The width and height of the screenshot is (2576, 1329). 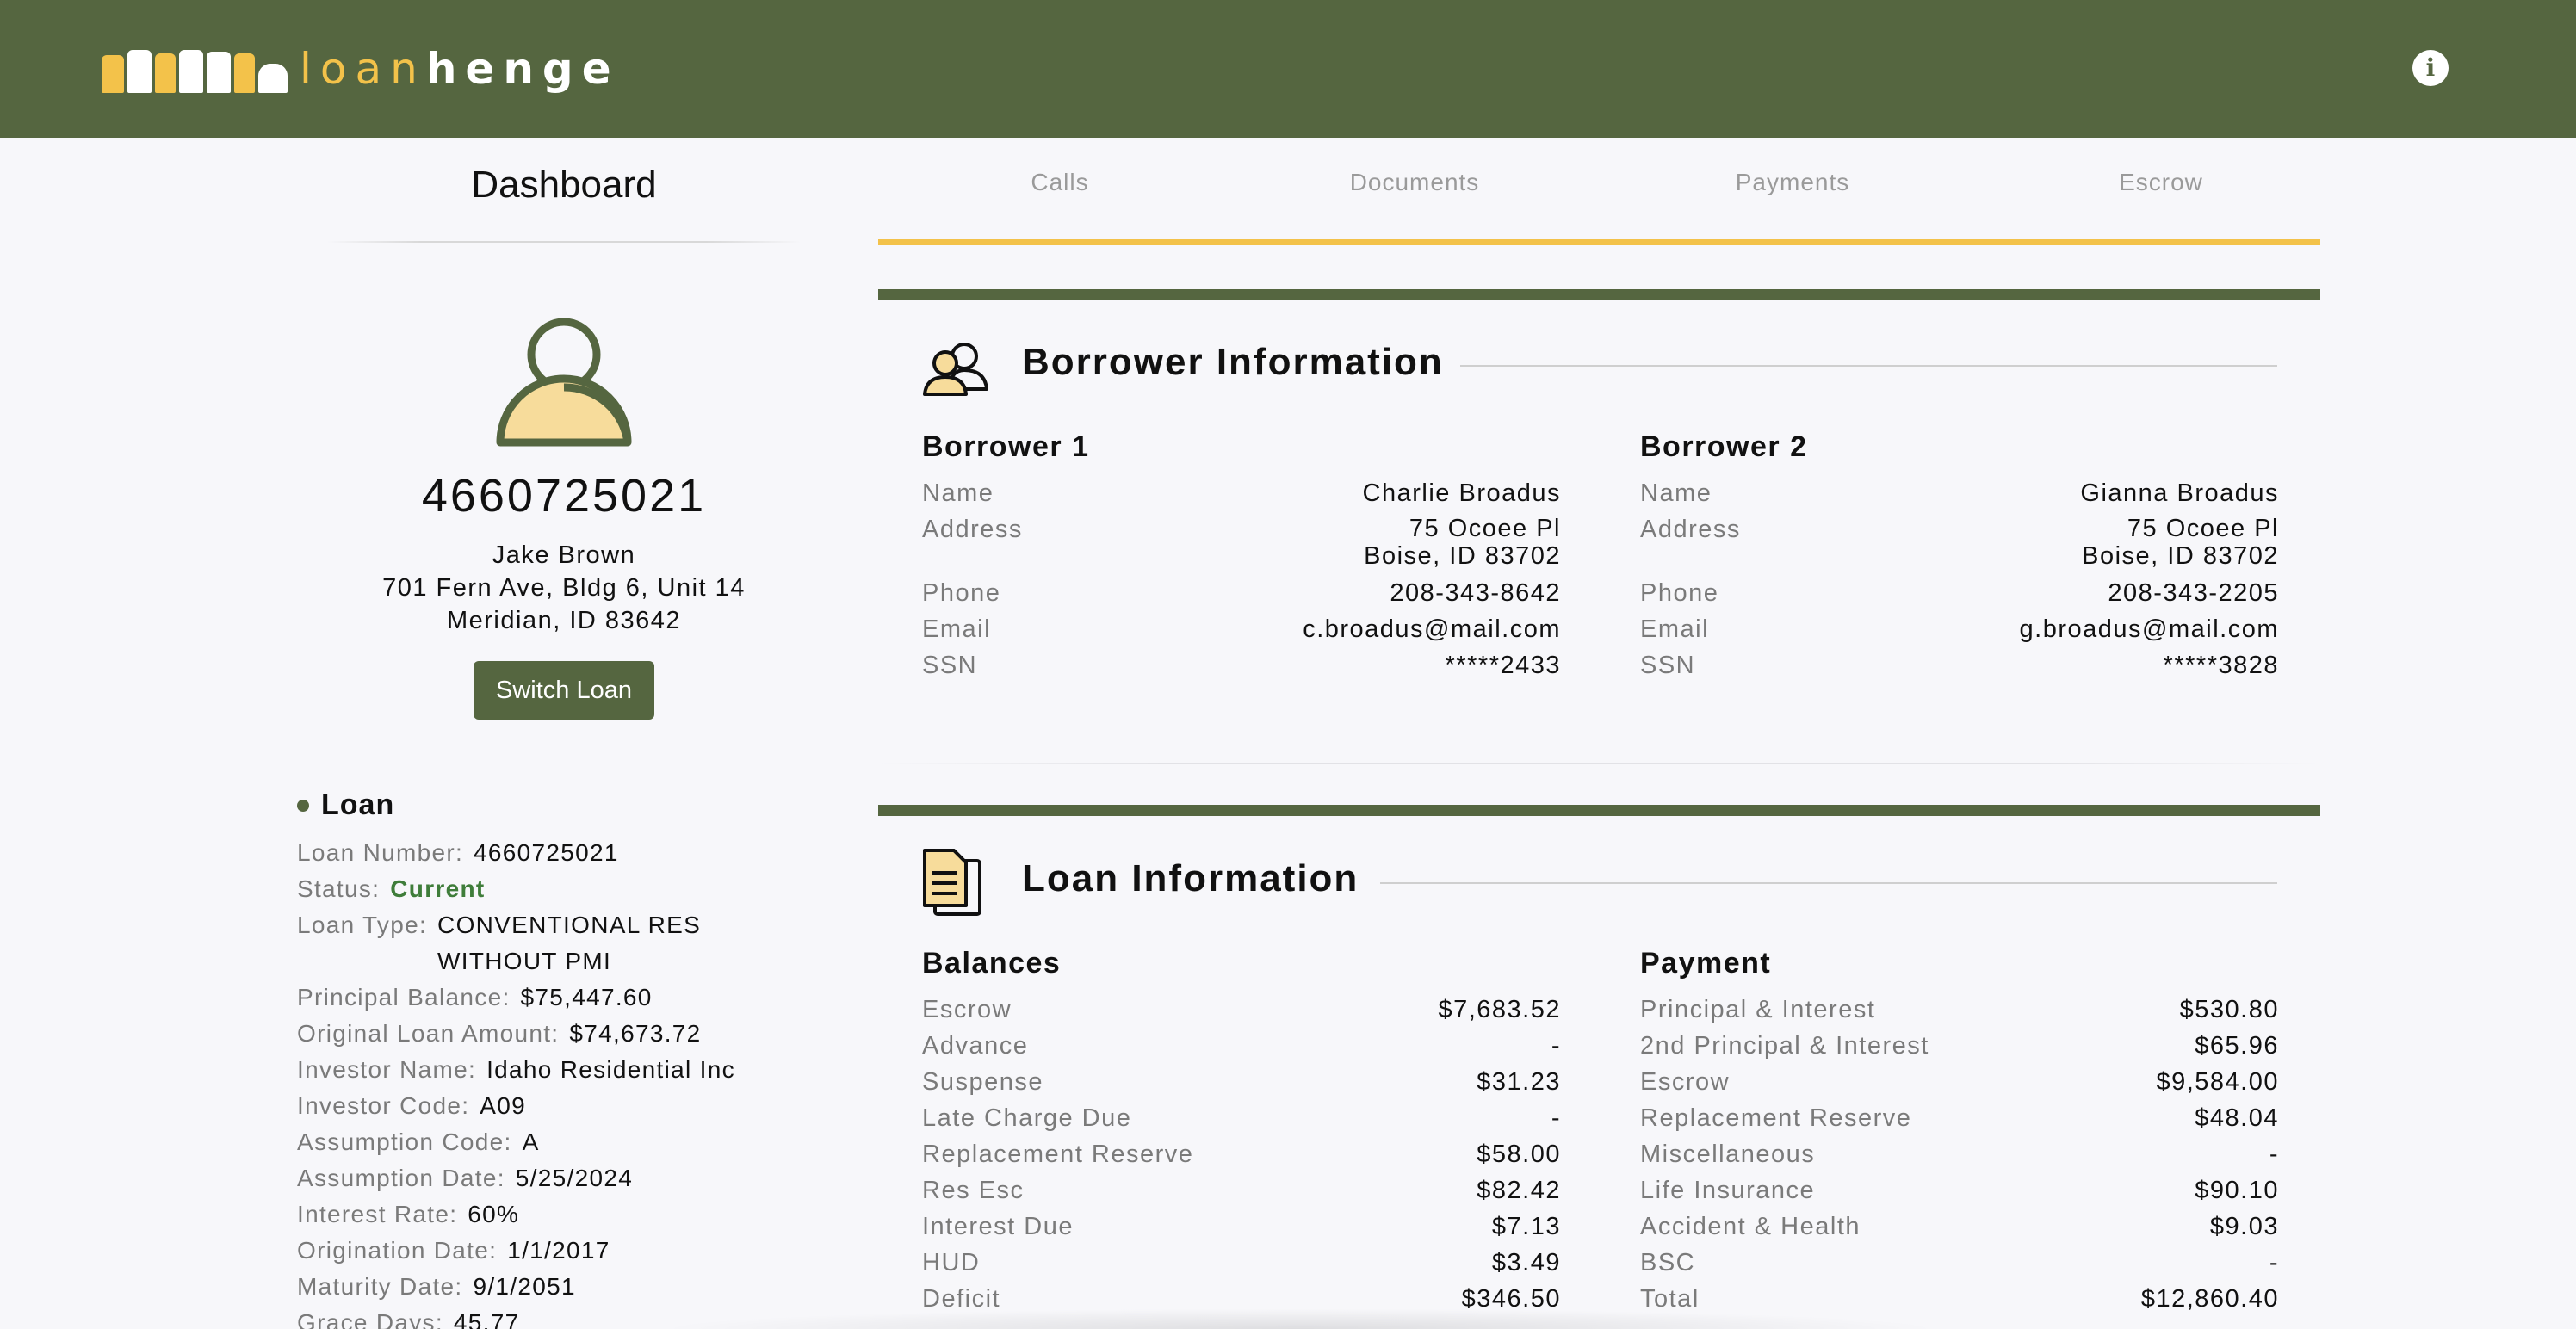 What do you see at coordinates (564, 1214) in the screenshot?
I see `loan-field-row: Interest Rate: 60%` at bounding box center [564, 1214].